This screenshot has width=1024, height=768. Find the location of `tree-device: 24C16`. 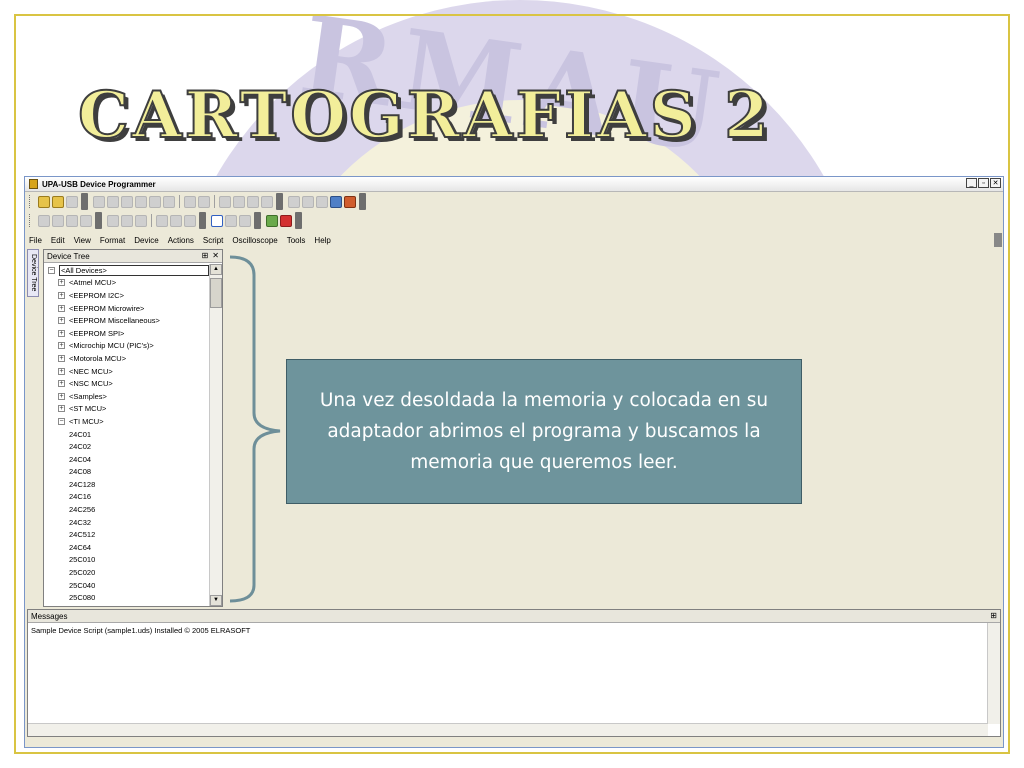

tree-device: 24C16 is located at coordinates (127, 497).